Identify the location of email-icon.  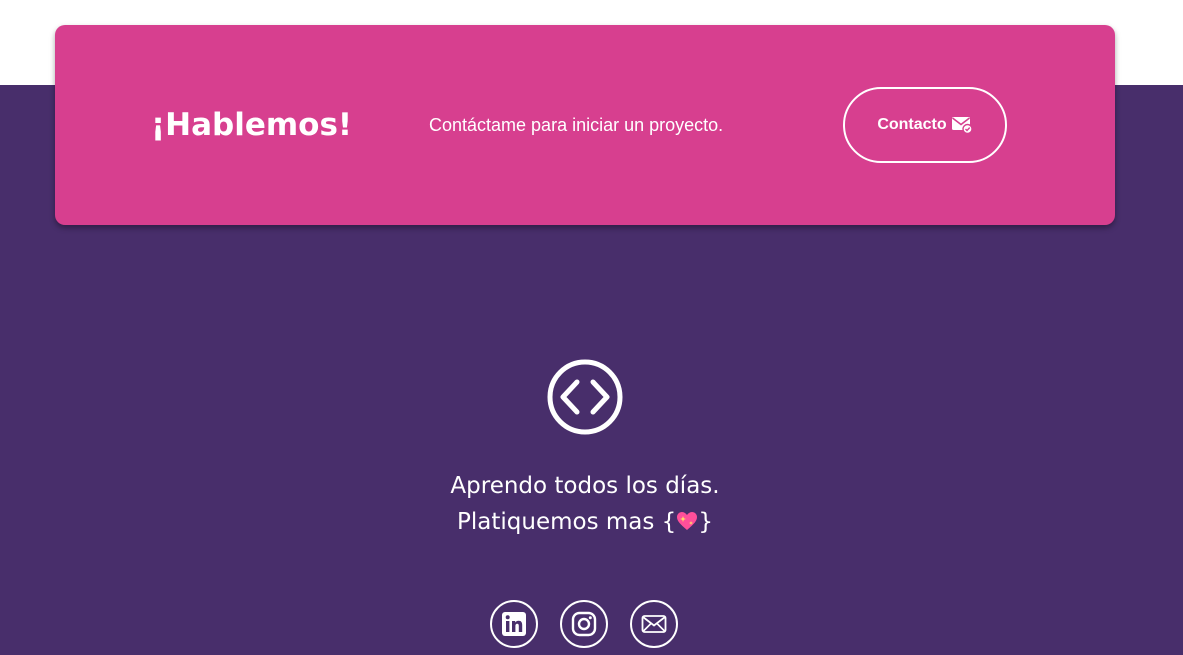
(654, 624).